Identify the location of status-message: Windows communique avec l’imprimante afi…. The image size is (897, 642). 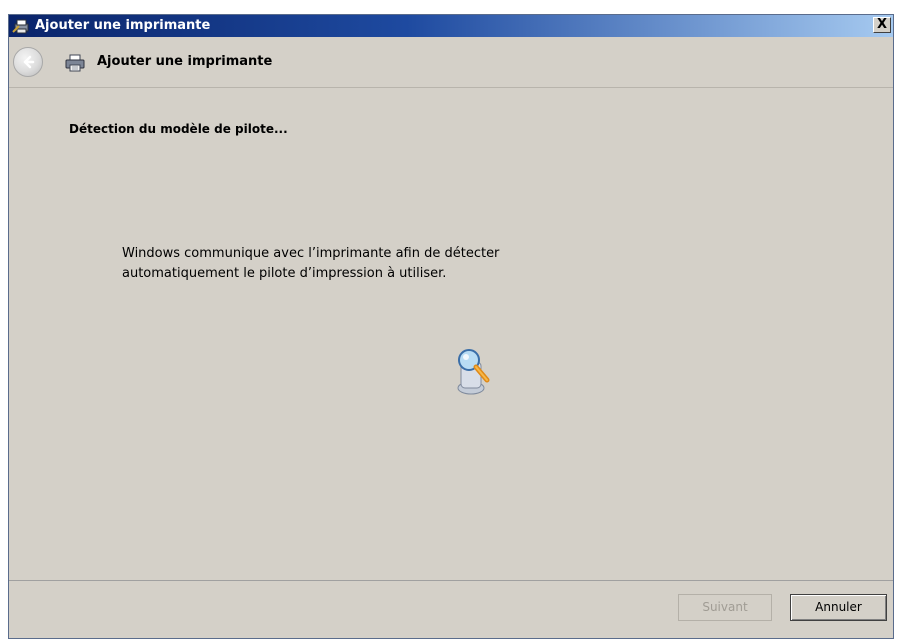
(382, 264).